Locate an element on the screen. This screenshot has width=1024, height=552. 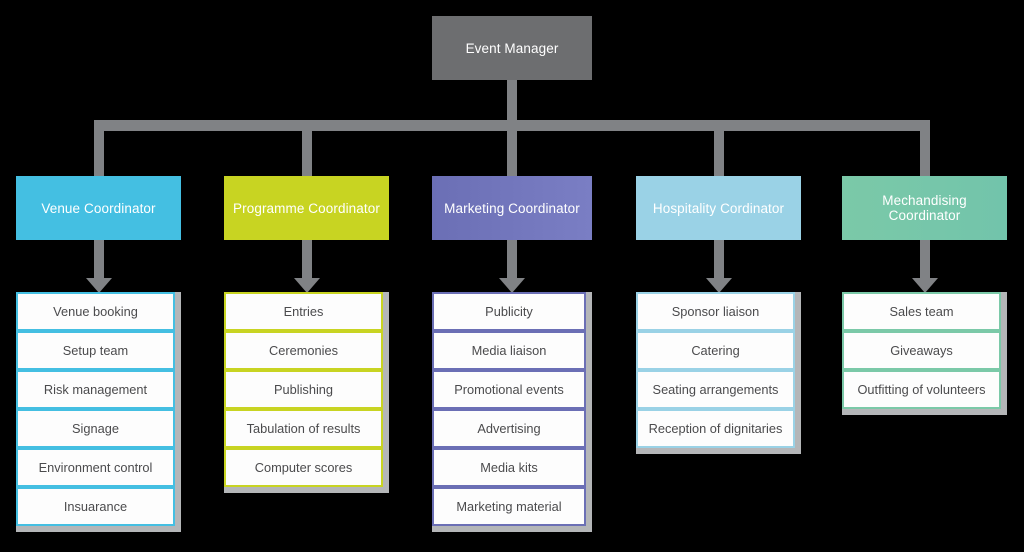
task-item: Sponsor liaison is located at coordinates (715, 311).